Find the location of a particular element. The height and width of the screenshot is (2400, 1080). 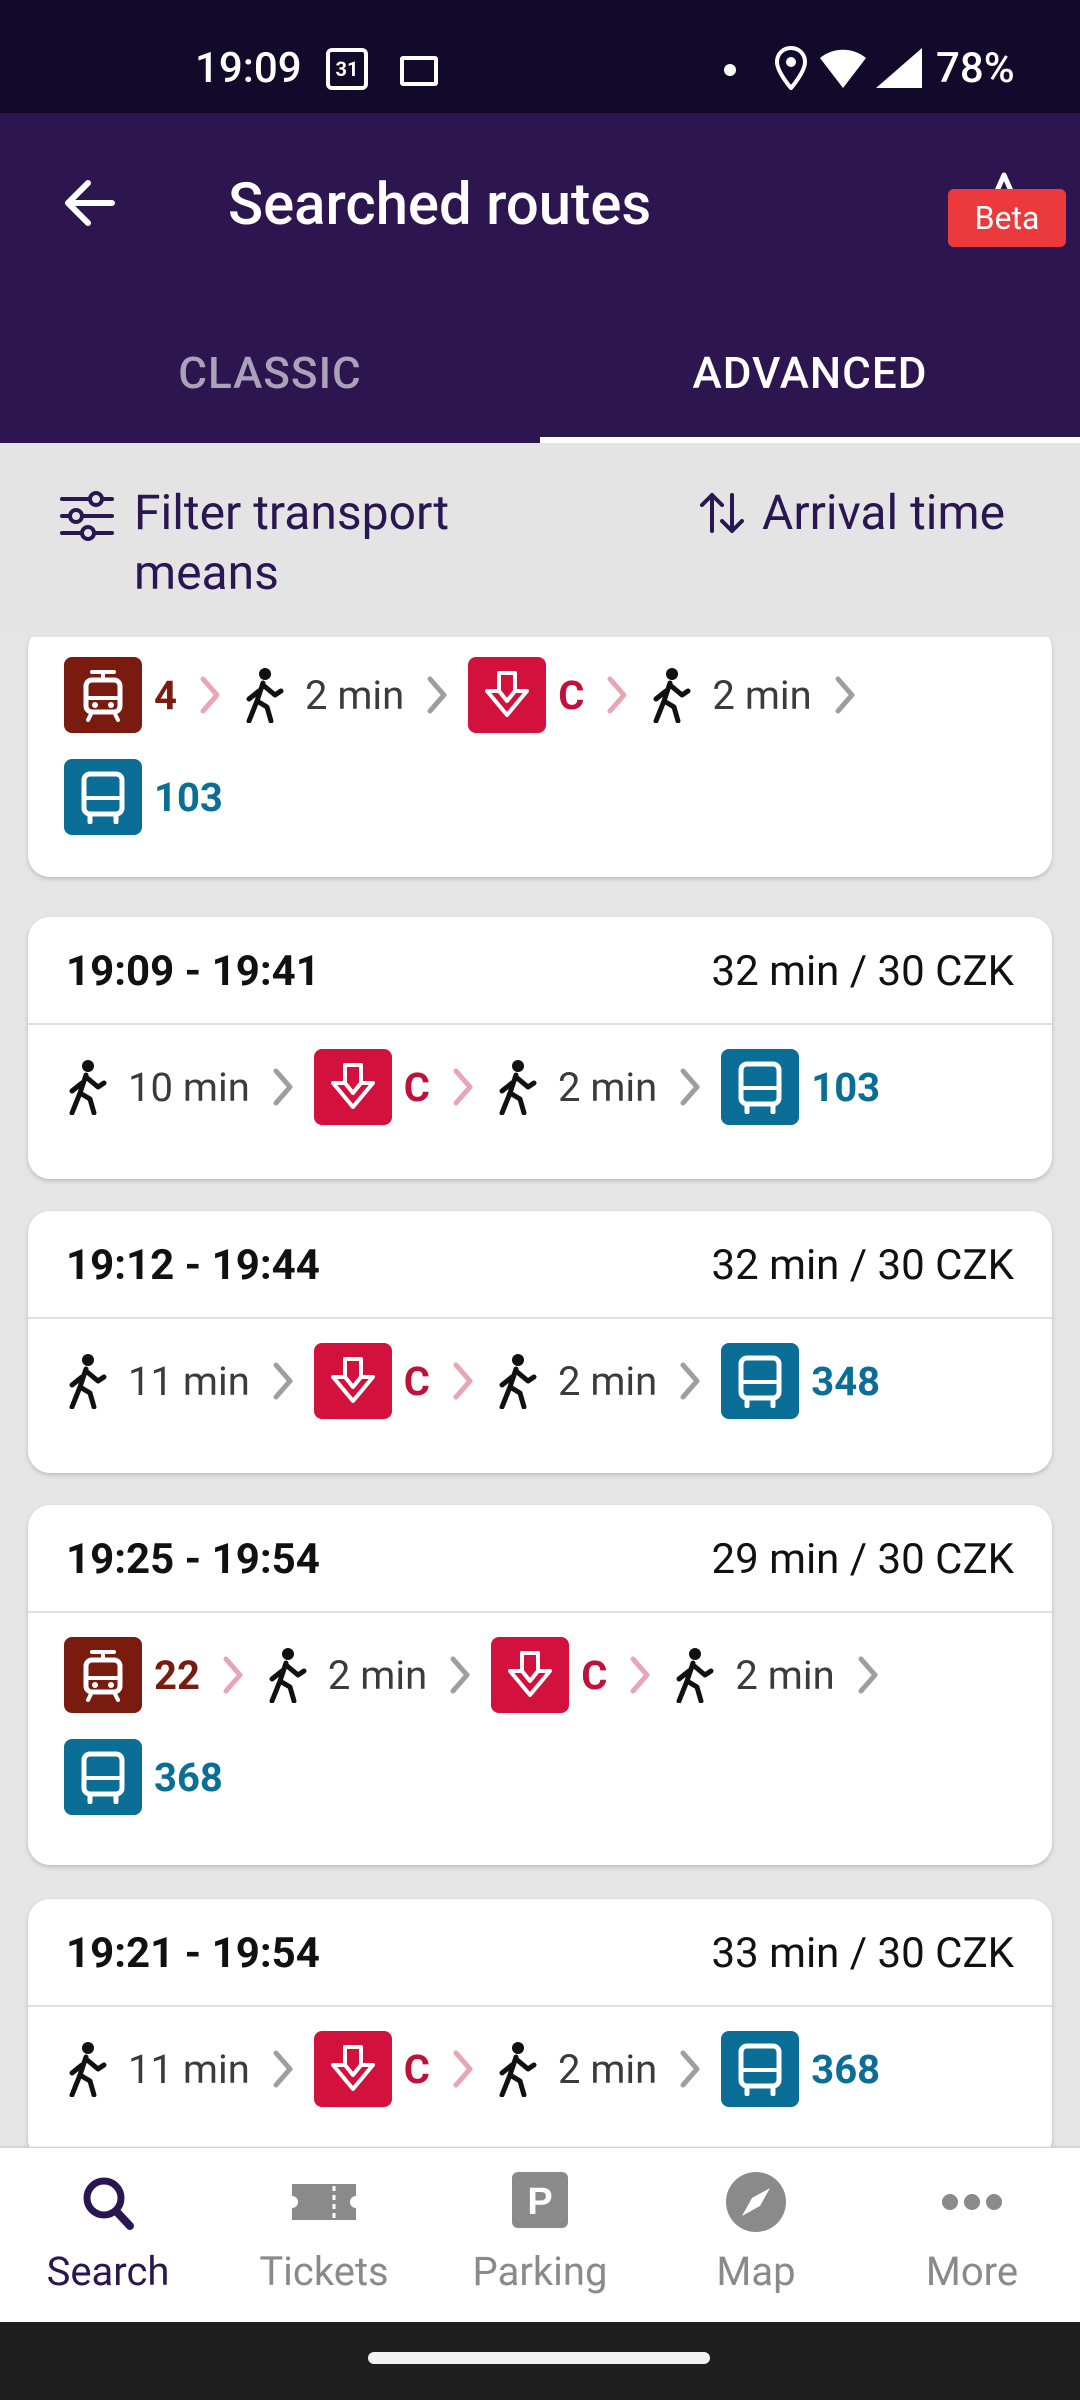

nav-parking: P Parking is located at coordinates (540, 2235).